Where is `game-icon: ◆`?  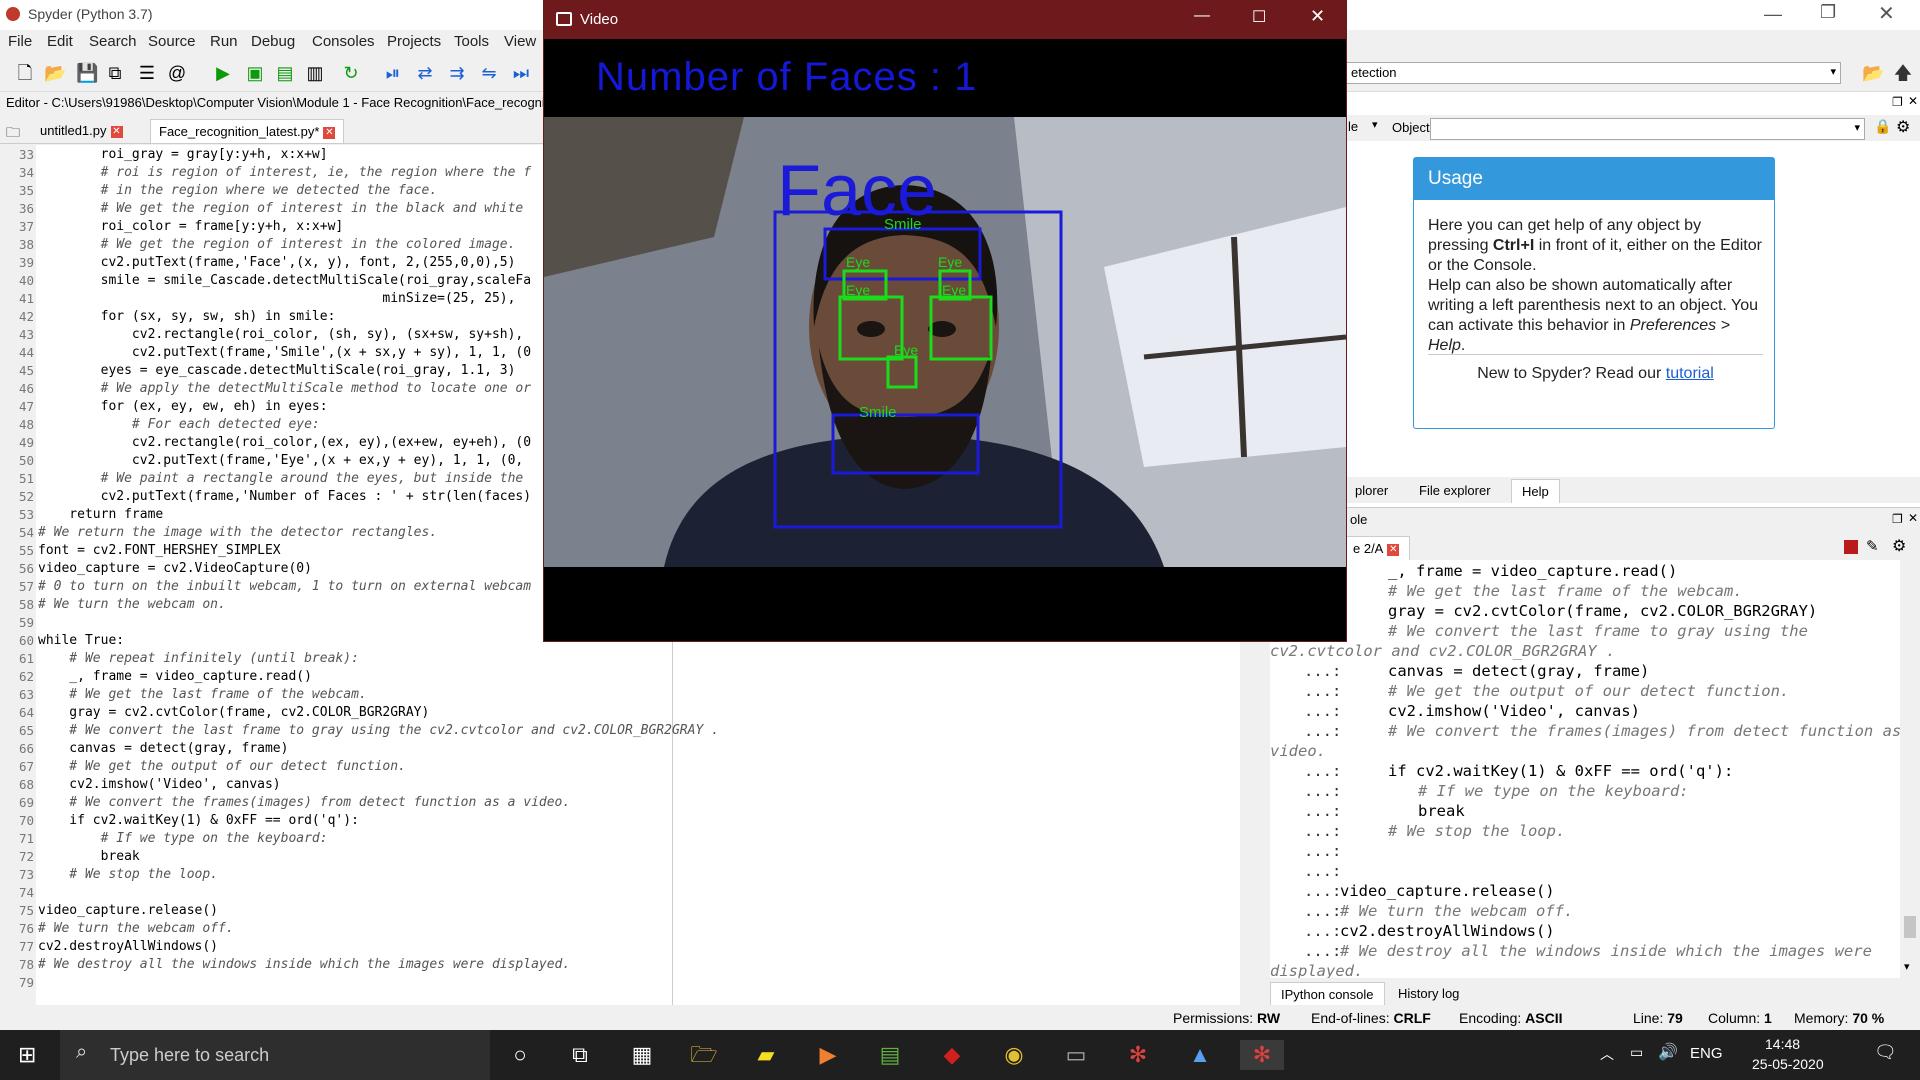
game-icon: ◆ is located at coordinates (952, 1055).